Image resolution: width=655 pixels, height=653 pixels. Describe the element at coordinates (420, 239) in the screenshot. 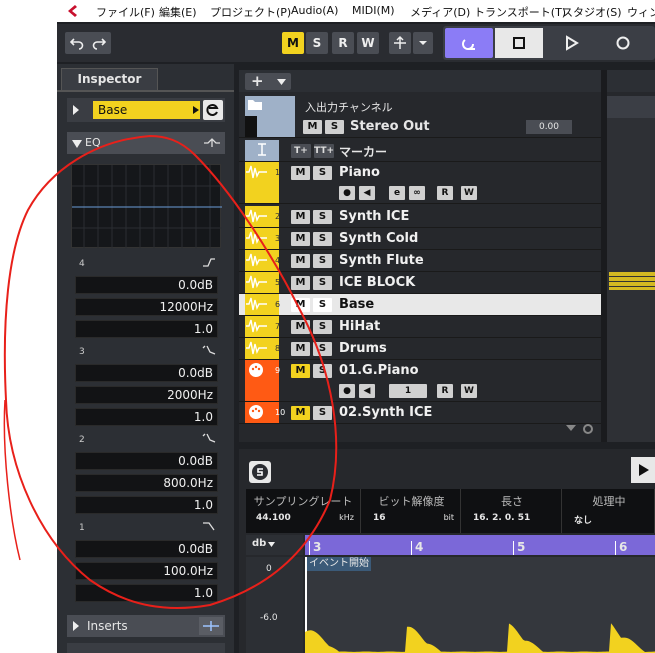

I see `track-row: 3 M S Synth Cold` at that location.